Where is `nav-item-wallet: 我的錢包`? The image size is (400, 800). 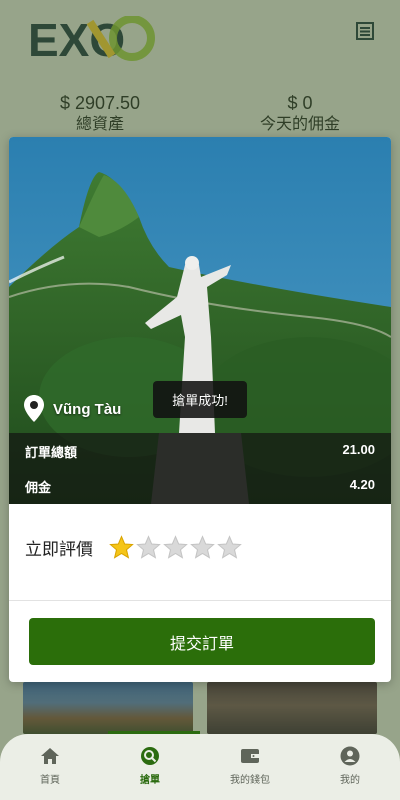 nav-item-wallet: 我的錢包 is located at coordinates (250, 767).